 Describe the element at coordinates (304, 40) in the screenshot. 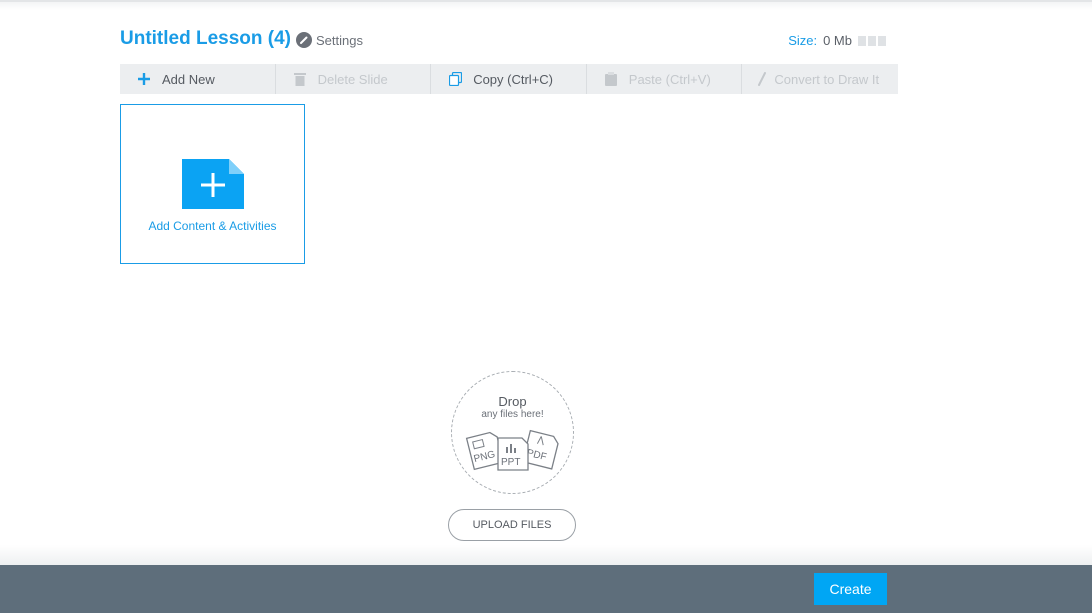

I see `pencil-icon` at that location.